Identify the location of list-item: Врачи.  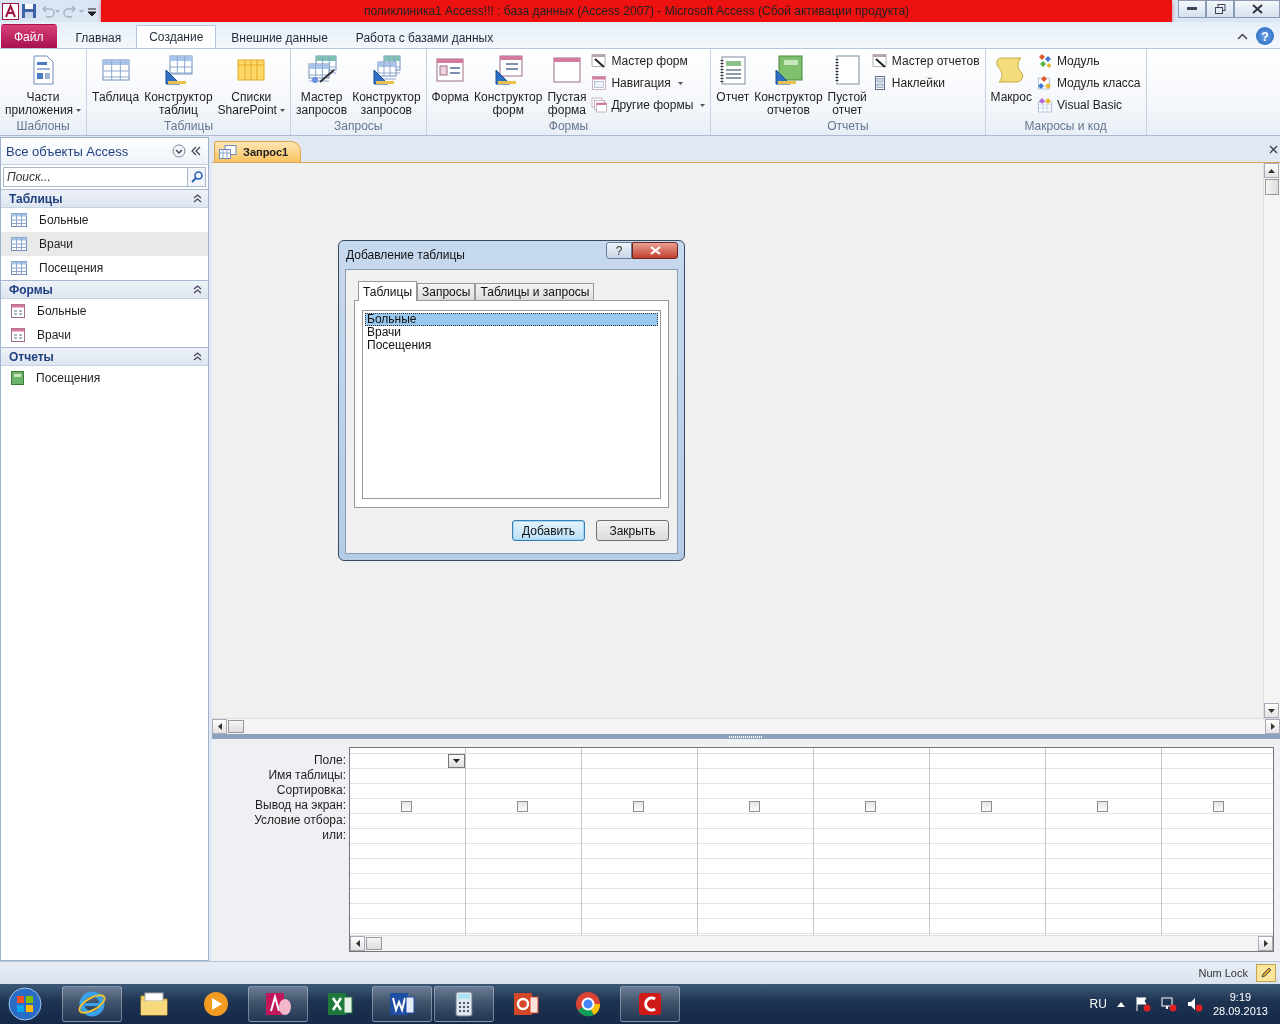
(511, 332).